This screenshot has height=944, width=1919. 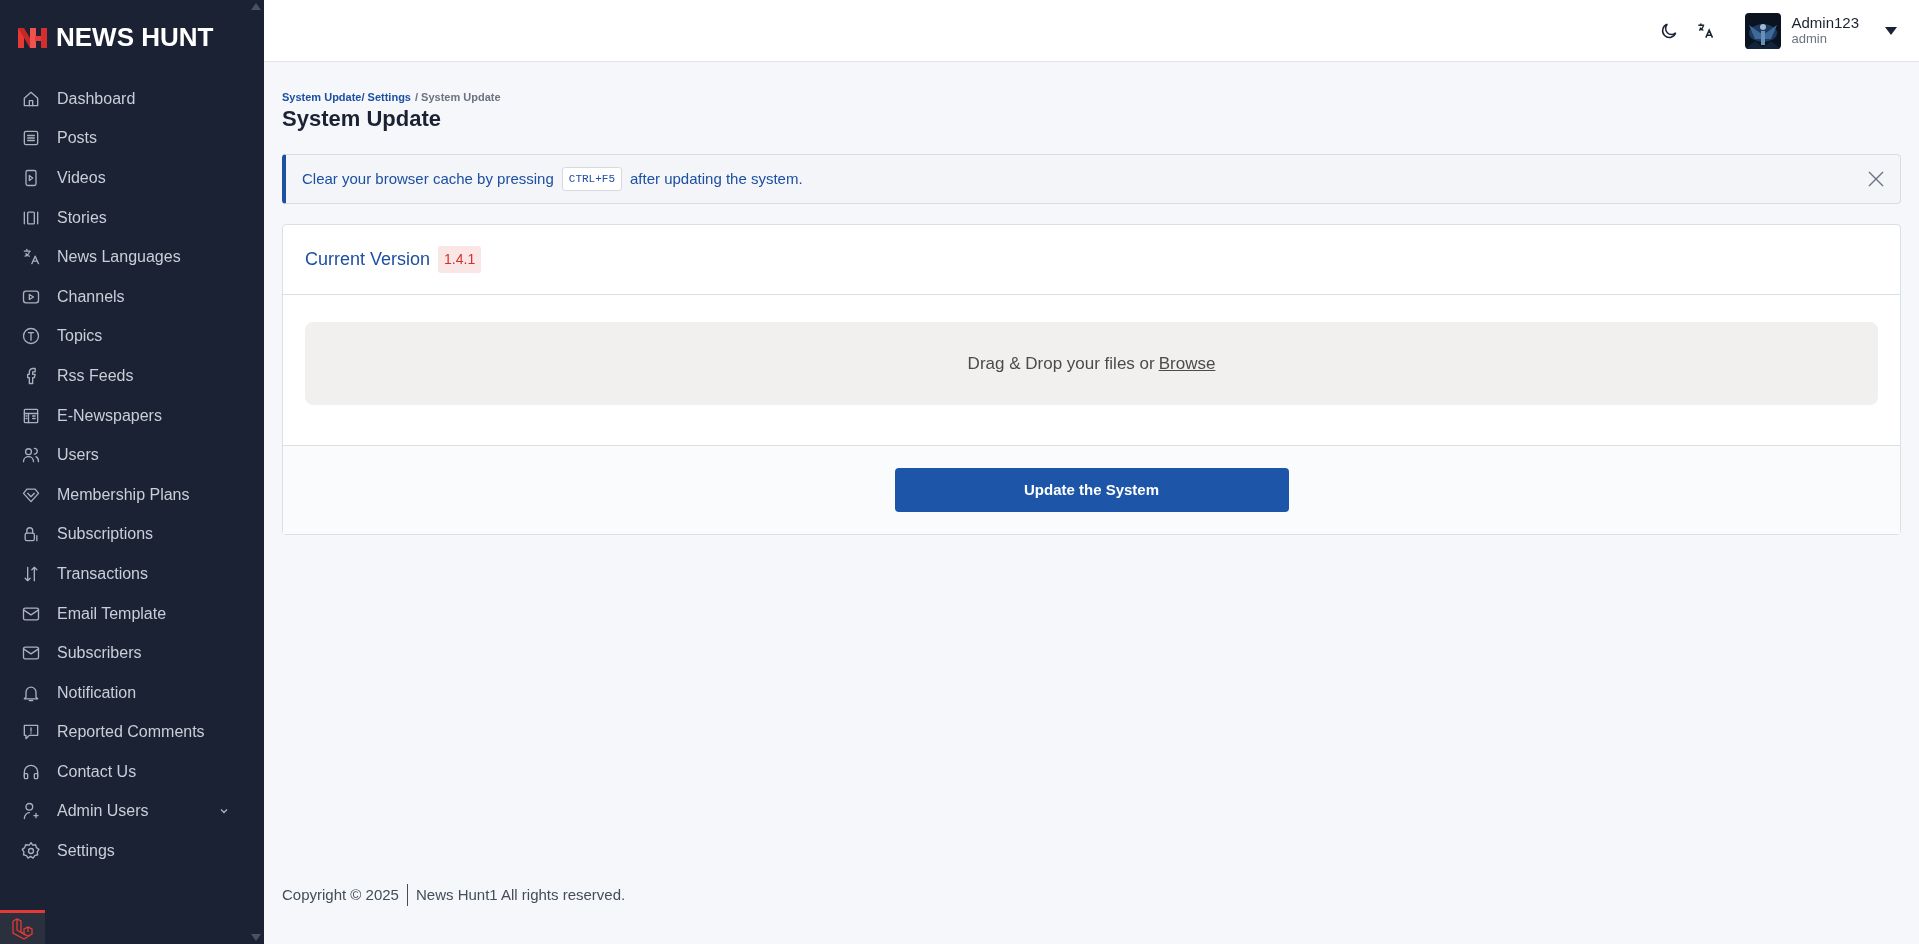 I want to click on dropzone-text: Drag & Drop your files or, so click(x=1061, y=363).